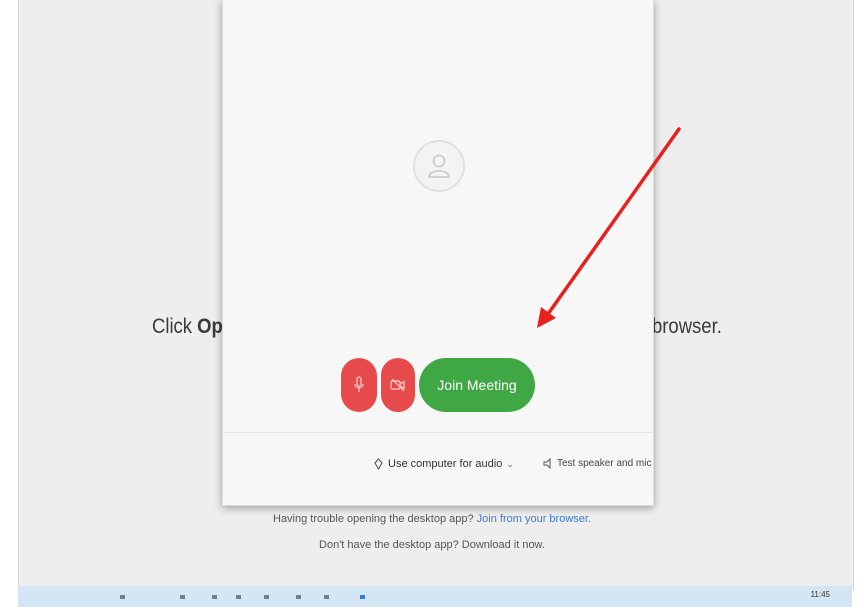 This screenshot has width=864, height=607. Describe the element at coordinates (175, 326) in the screenshot. I see `instruction-prefix: Click` at that location.